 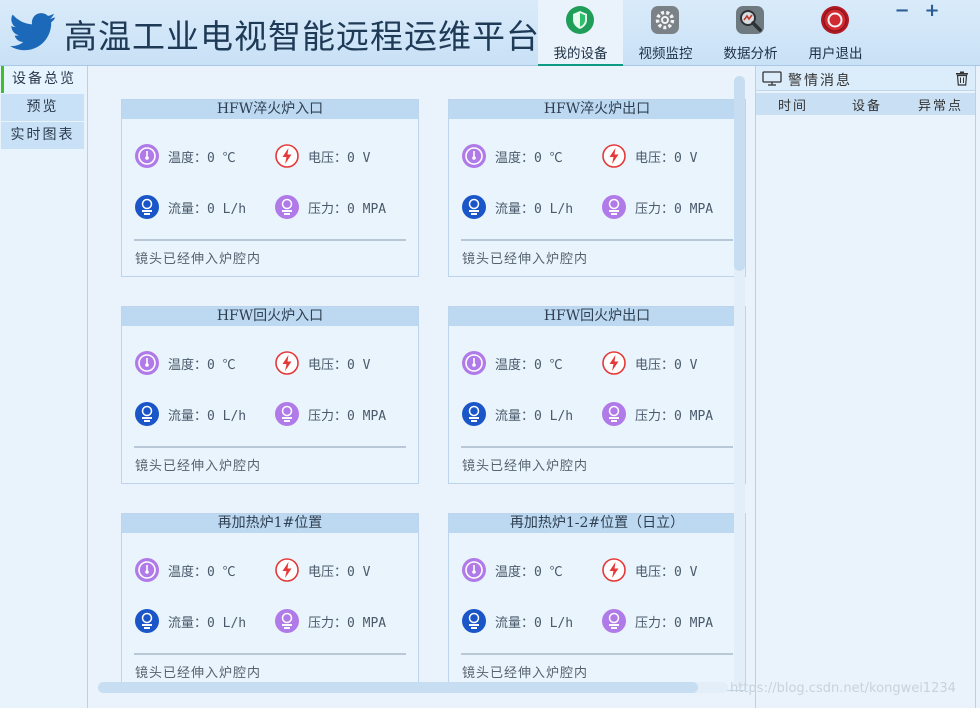 What do you see at coordinates (739, 382) in the screenshot?
I see `vertical-scrollbar` at bounding box center [739, 382].